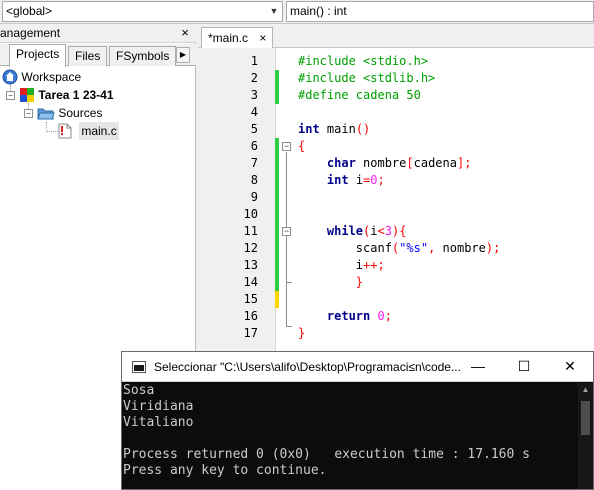  Describe the element at coordinates (440, 11) in the screenshot. I see `function-combo: main() : int` at that location.